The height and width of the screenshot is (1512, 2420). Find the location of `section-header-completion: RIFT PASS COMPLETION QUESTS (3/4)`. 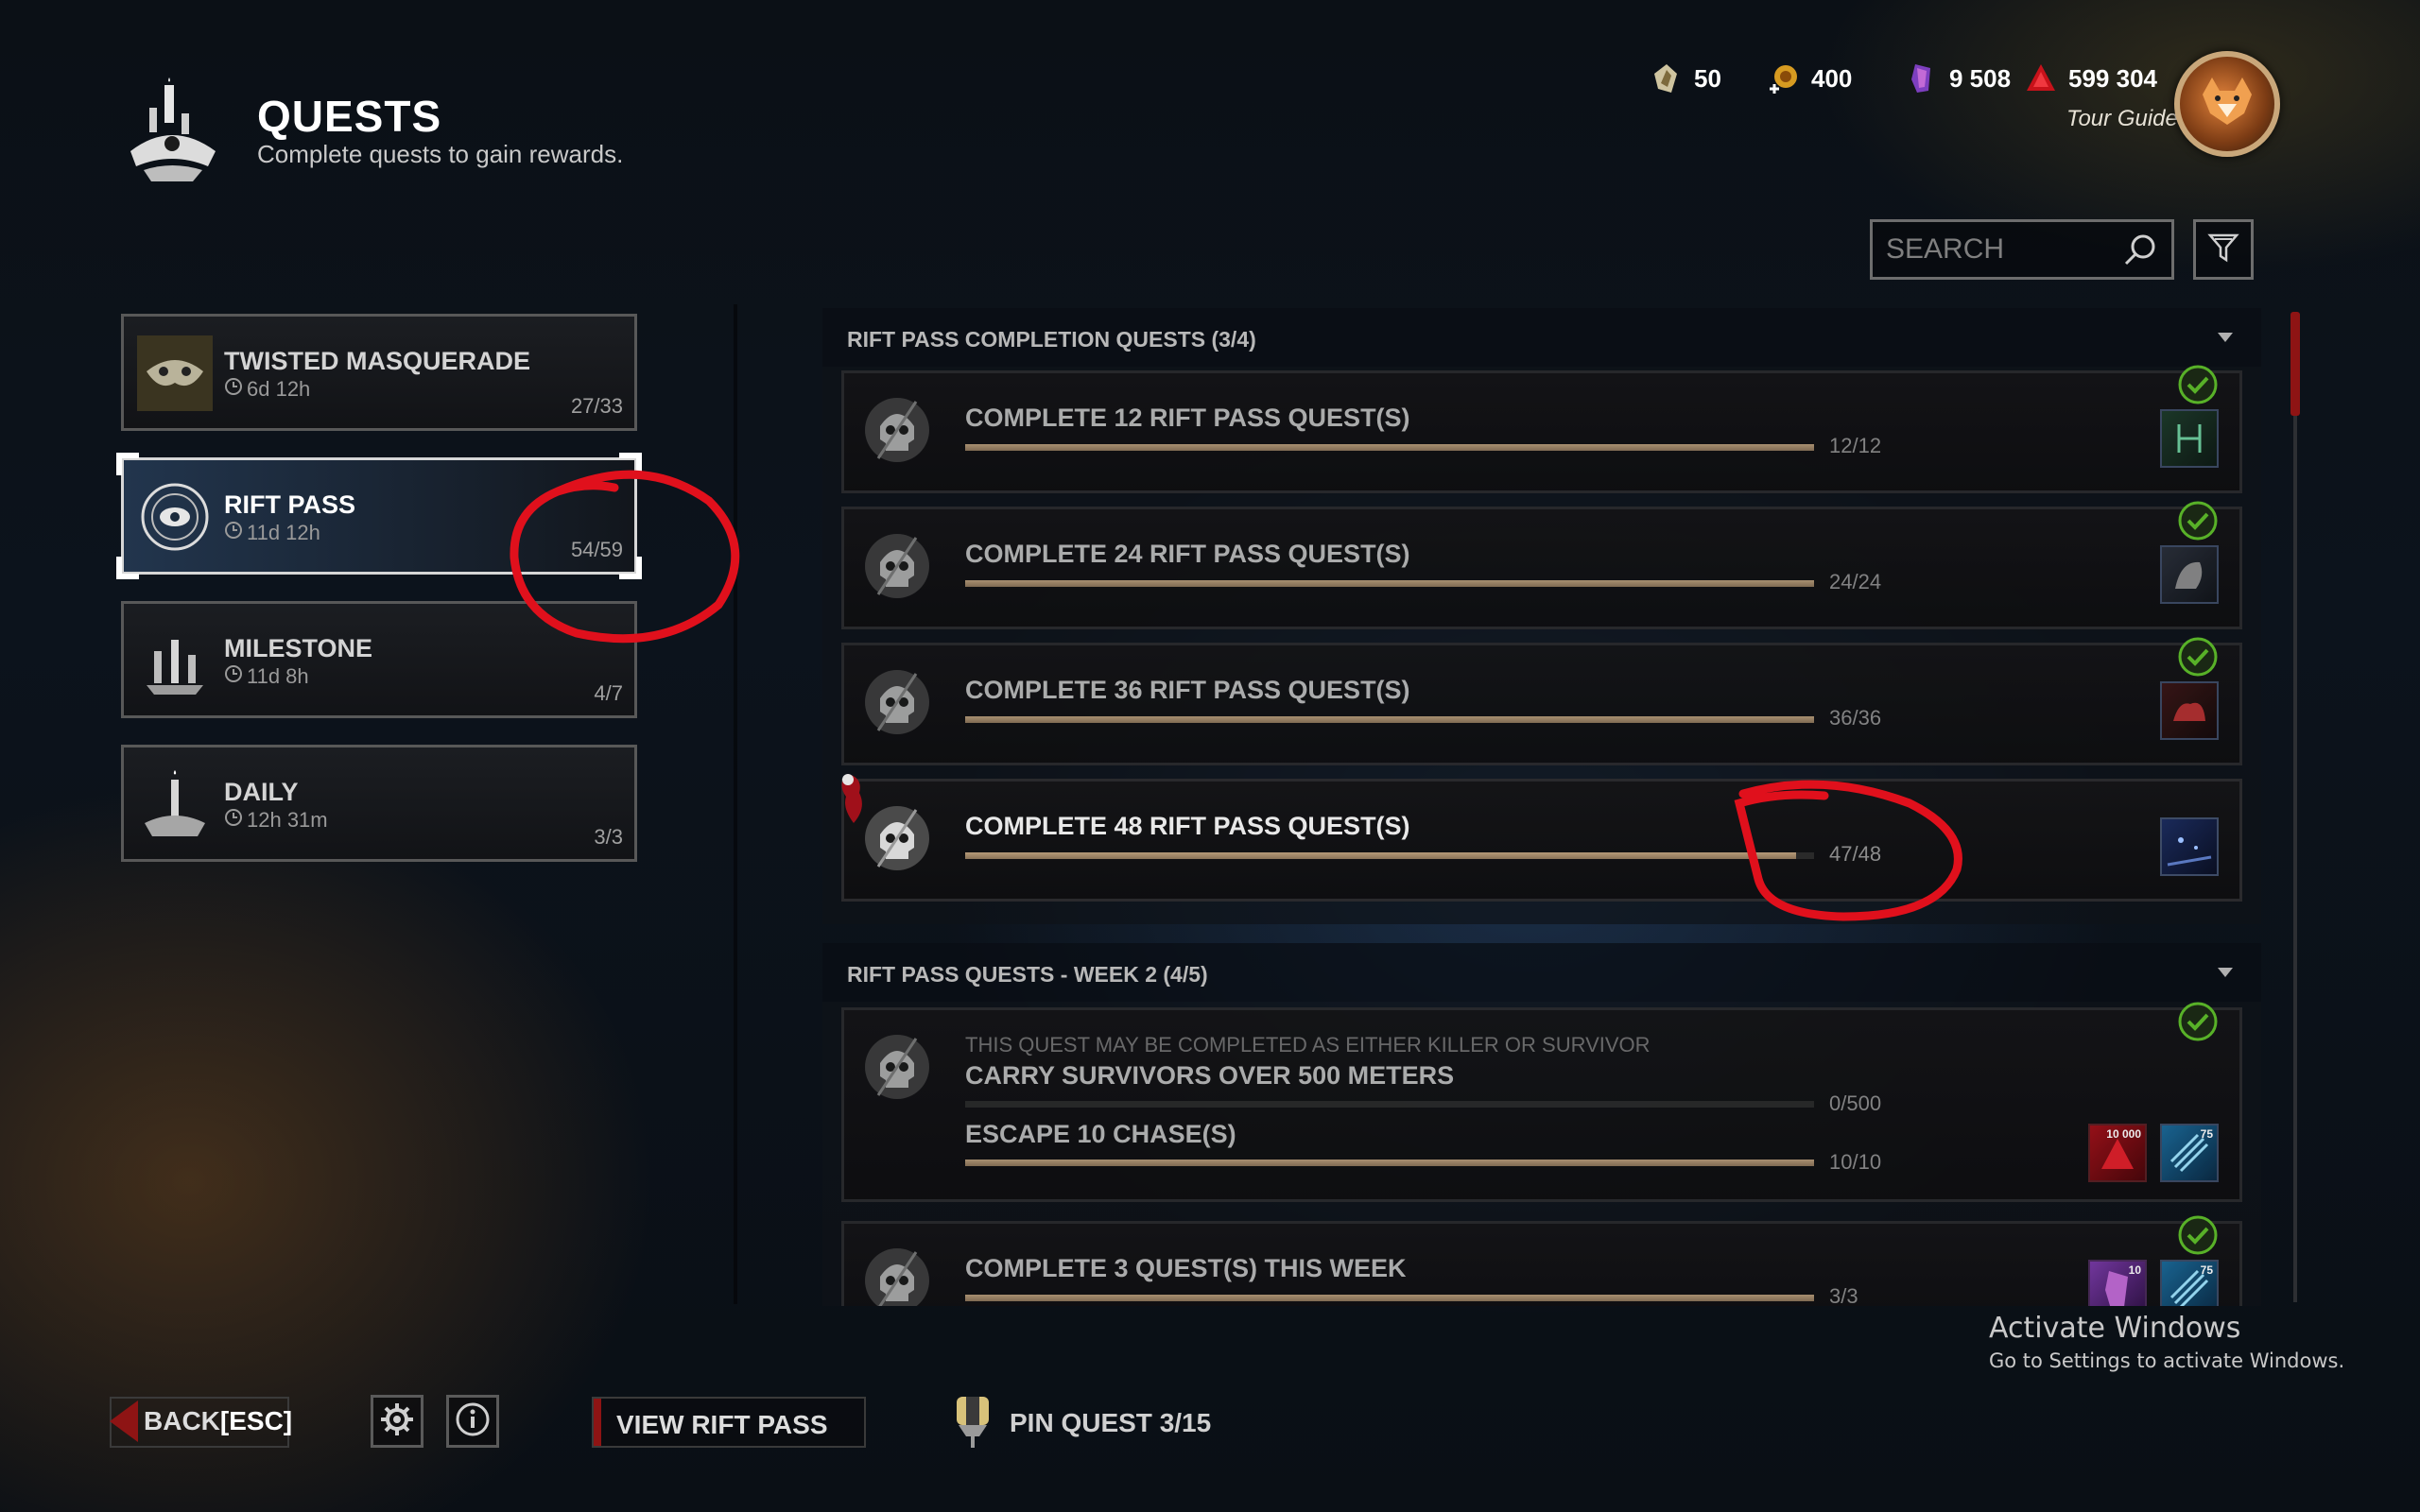

section-header-completion: RIFT PASS COMPLETION QUESTS (3/4) is located at coordinates (1541, 337).